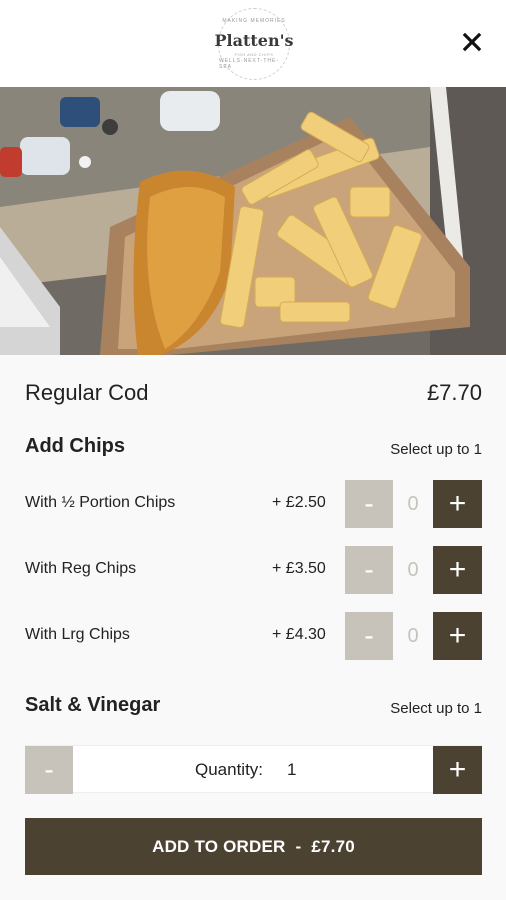 Image resolution: width=506 pixels, height=900 pixels. I want to click on quantity-increase-button: +, so click(457, 770).